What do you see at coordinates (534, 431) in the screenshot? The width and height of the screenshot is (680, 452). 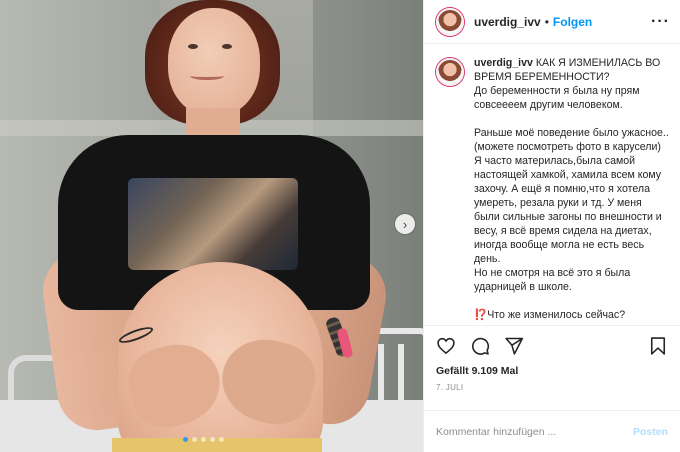 I see `comment-input` at bounding box center [534, 431].